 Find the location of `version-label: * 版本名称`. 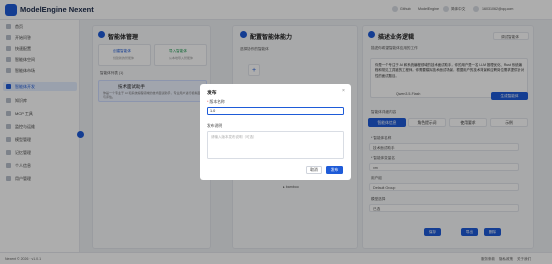

version-label: * 版本名称 is located at coordinates (216, 102).